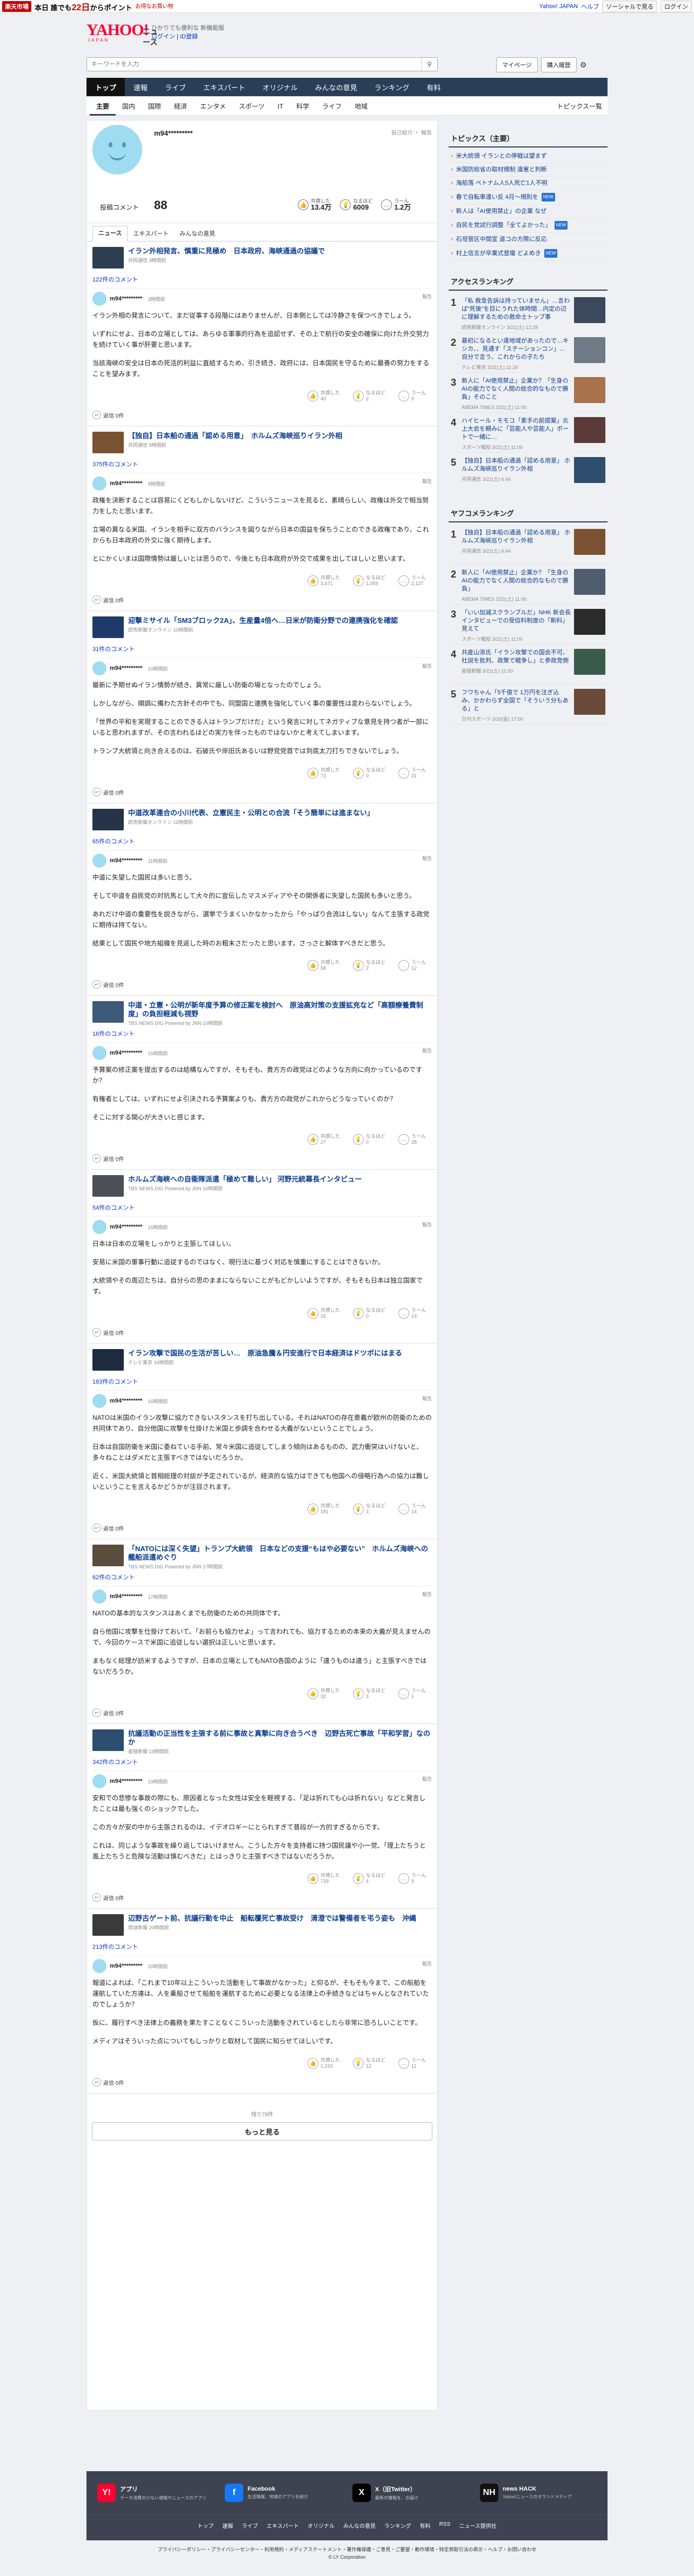  What do you see at coordinates (324, 1878) in the screenshot?
I see `reaction-0: 👍 共感した 729` at bounding box center [324, 1878].